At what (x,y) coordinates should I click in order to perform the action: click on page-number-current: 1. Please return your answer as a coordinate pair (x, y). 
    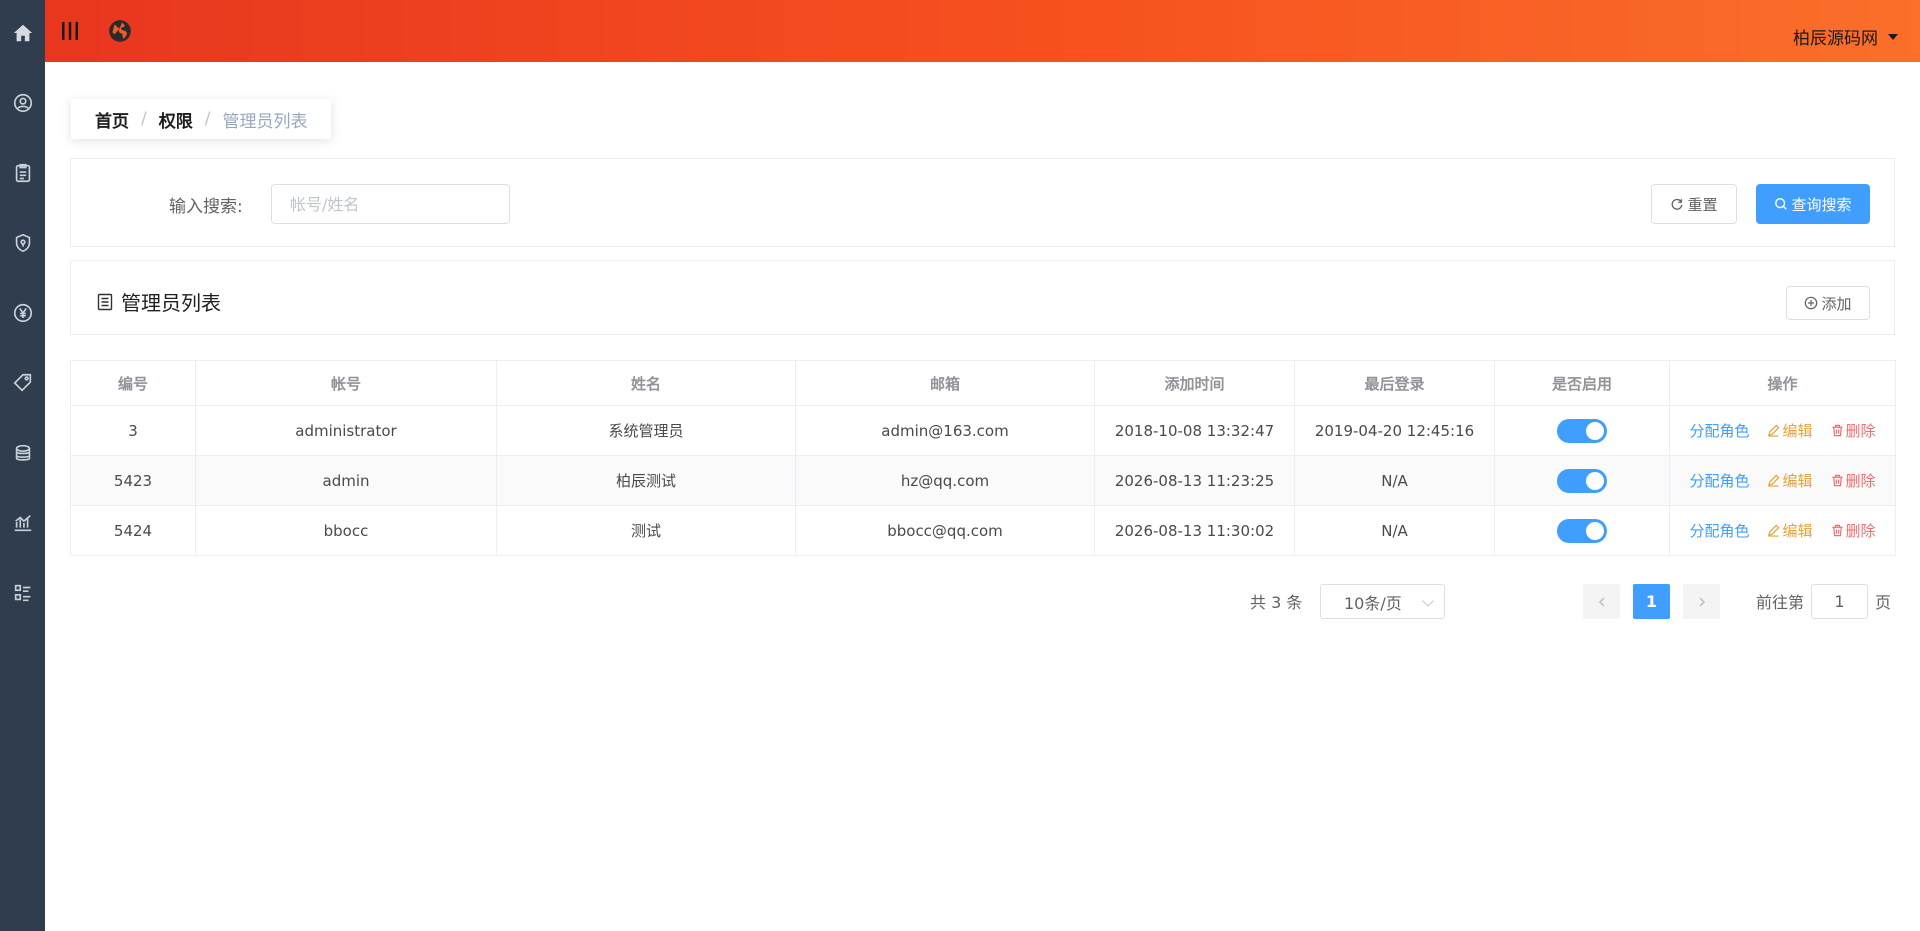
    Looking at the image, I should click on (1651, 601).